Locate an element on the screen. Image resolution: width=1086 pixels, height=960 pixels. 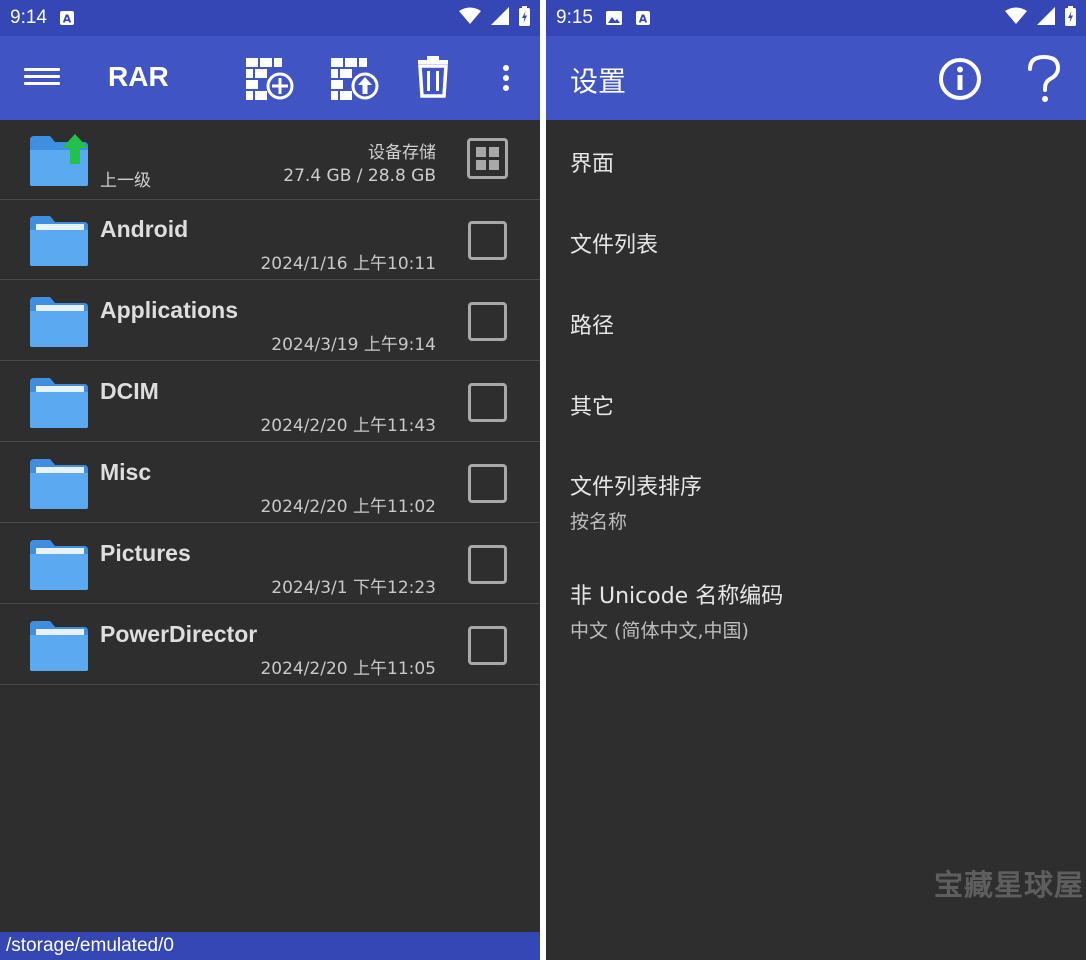
setting-label: 非 Unicode 名称编码 is located at coordinates (677, 596).